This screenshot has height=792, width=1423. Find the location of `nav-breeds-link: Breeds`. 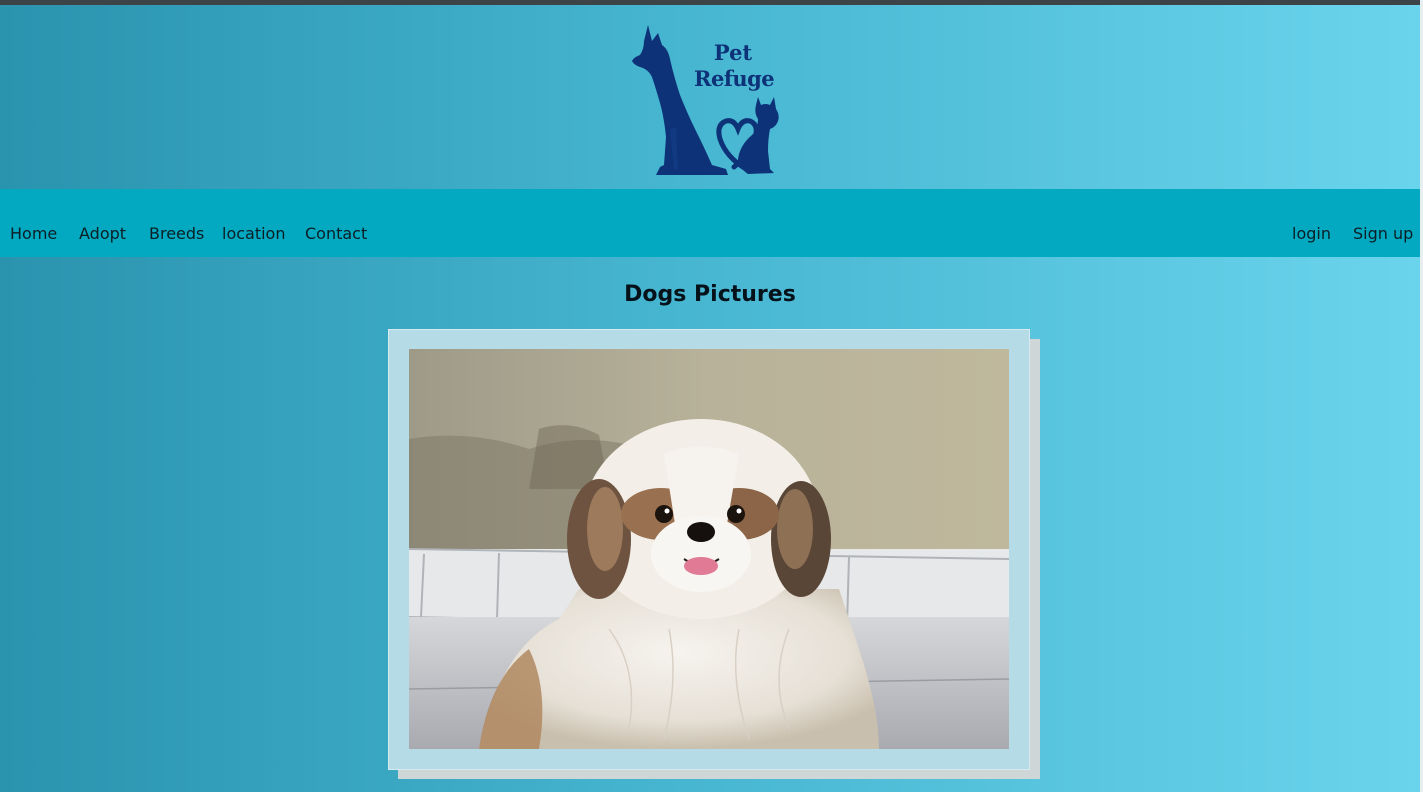

nav-breeds-link: Breeds is located at coordinates (176, 234).